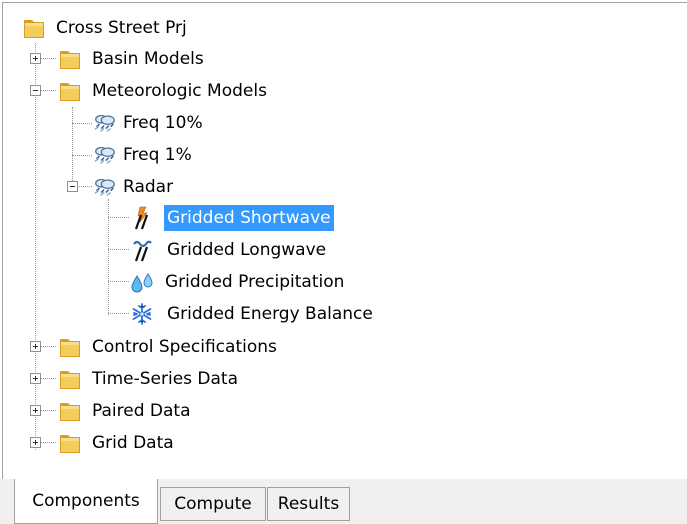 The width and height of the screenshot is (687, 524). I want to click on tree-item-label: Gridded Longwave, so click(247, 250).